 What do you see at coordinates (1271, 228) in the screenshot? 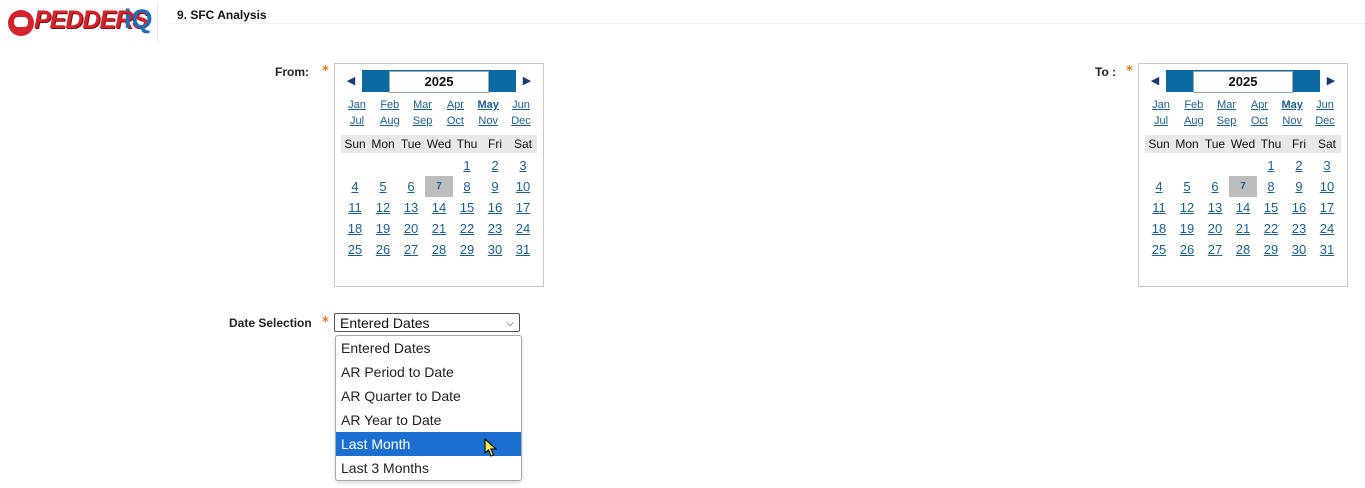
I see `to-day-22: 22` at bounding box center [1271, 228].